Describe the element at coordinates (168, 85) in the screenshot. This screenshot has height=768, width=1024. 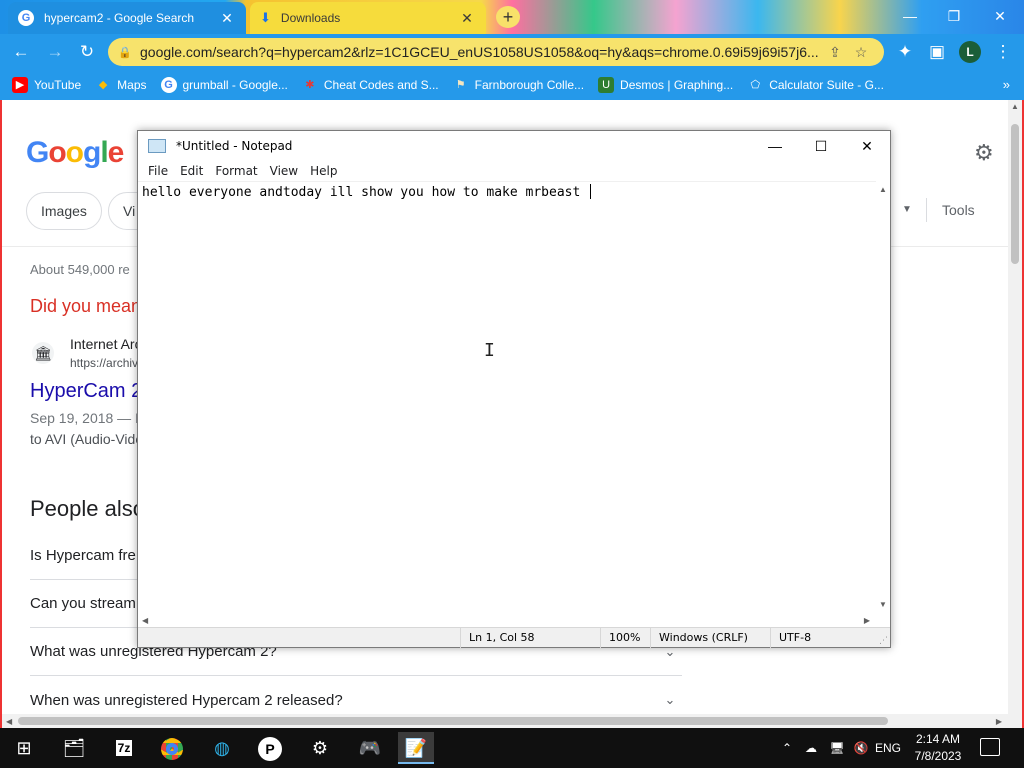
I see `google-favicon-icon: G` at that location.